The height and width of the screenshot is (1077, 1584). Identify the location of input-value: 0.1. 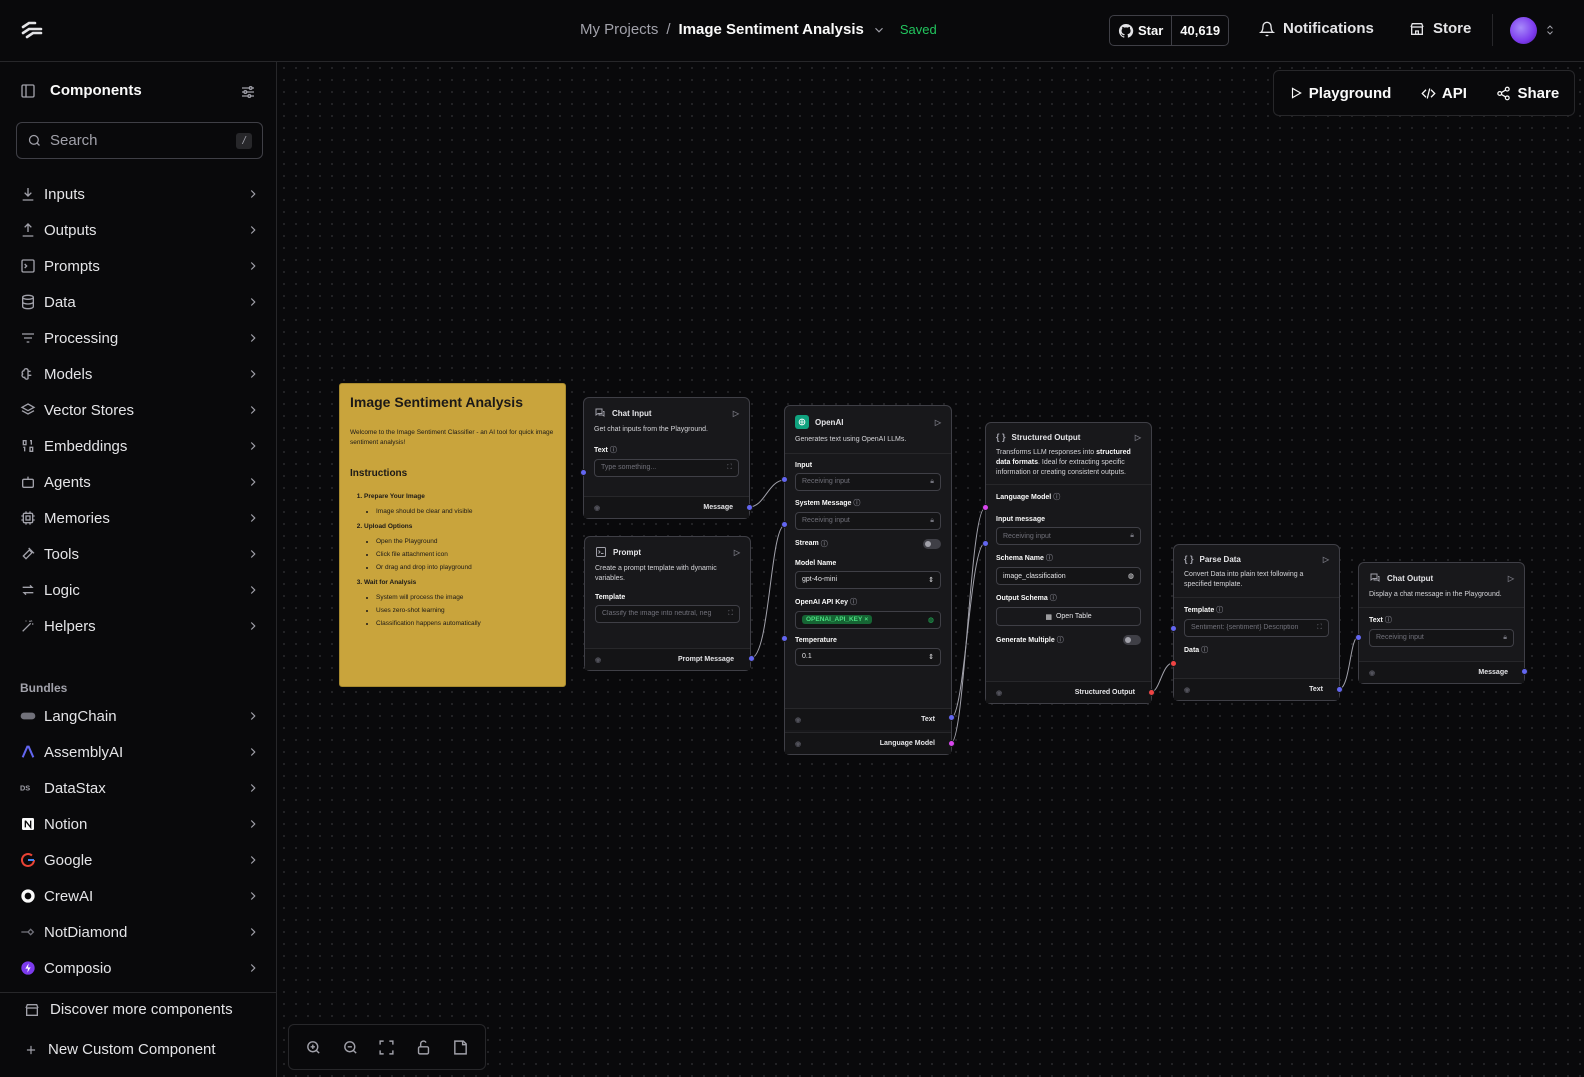
(807, 657).